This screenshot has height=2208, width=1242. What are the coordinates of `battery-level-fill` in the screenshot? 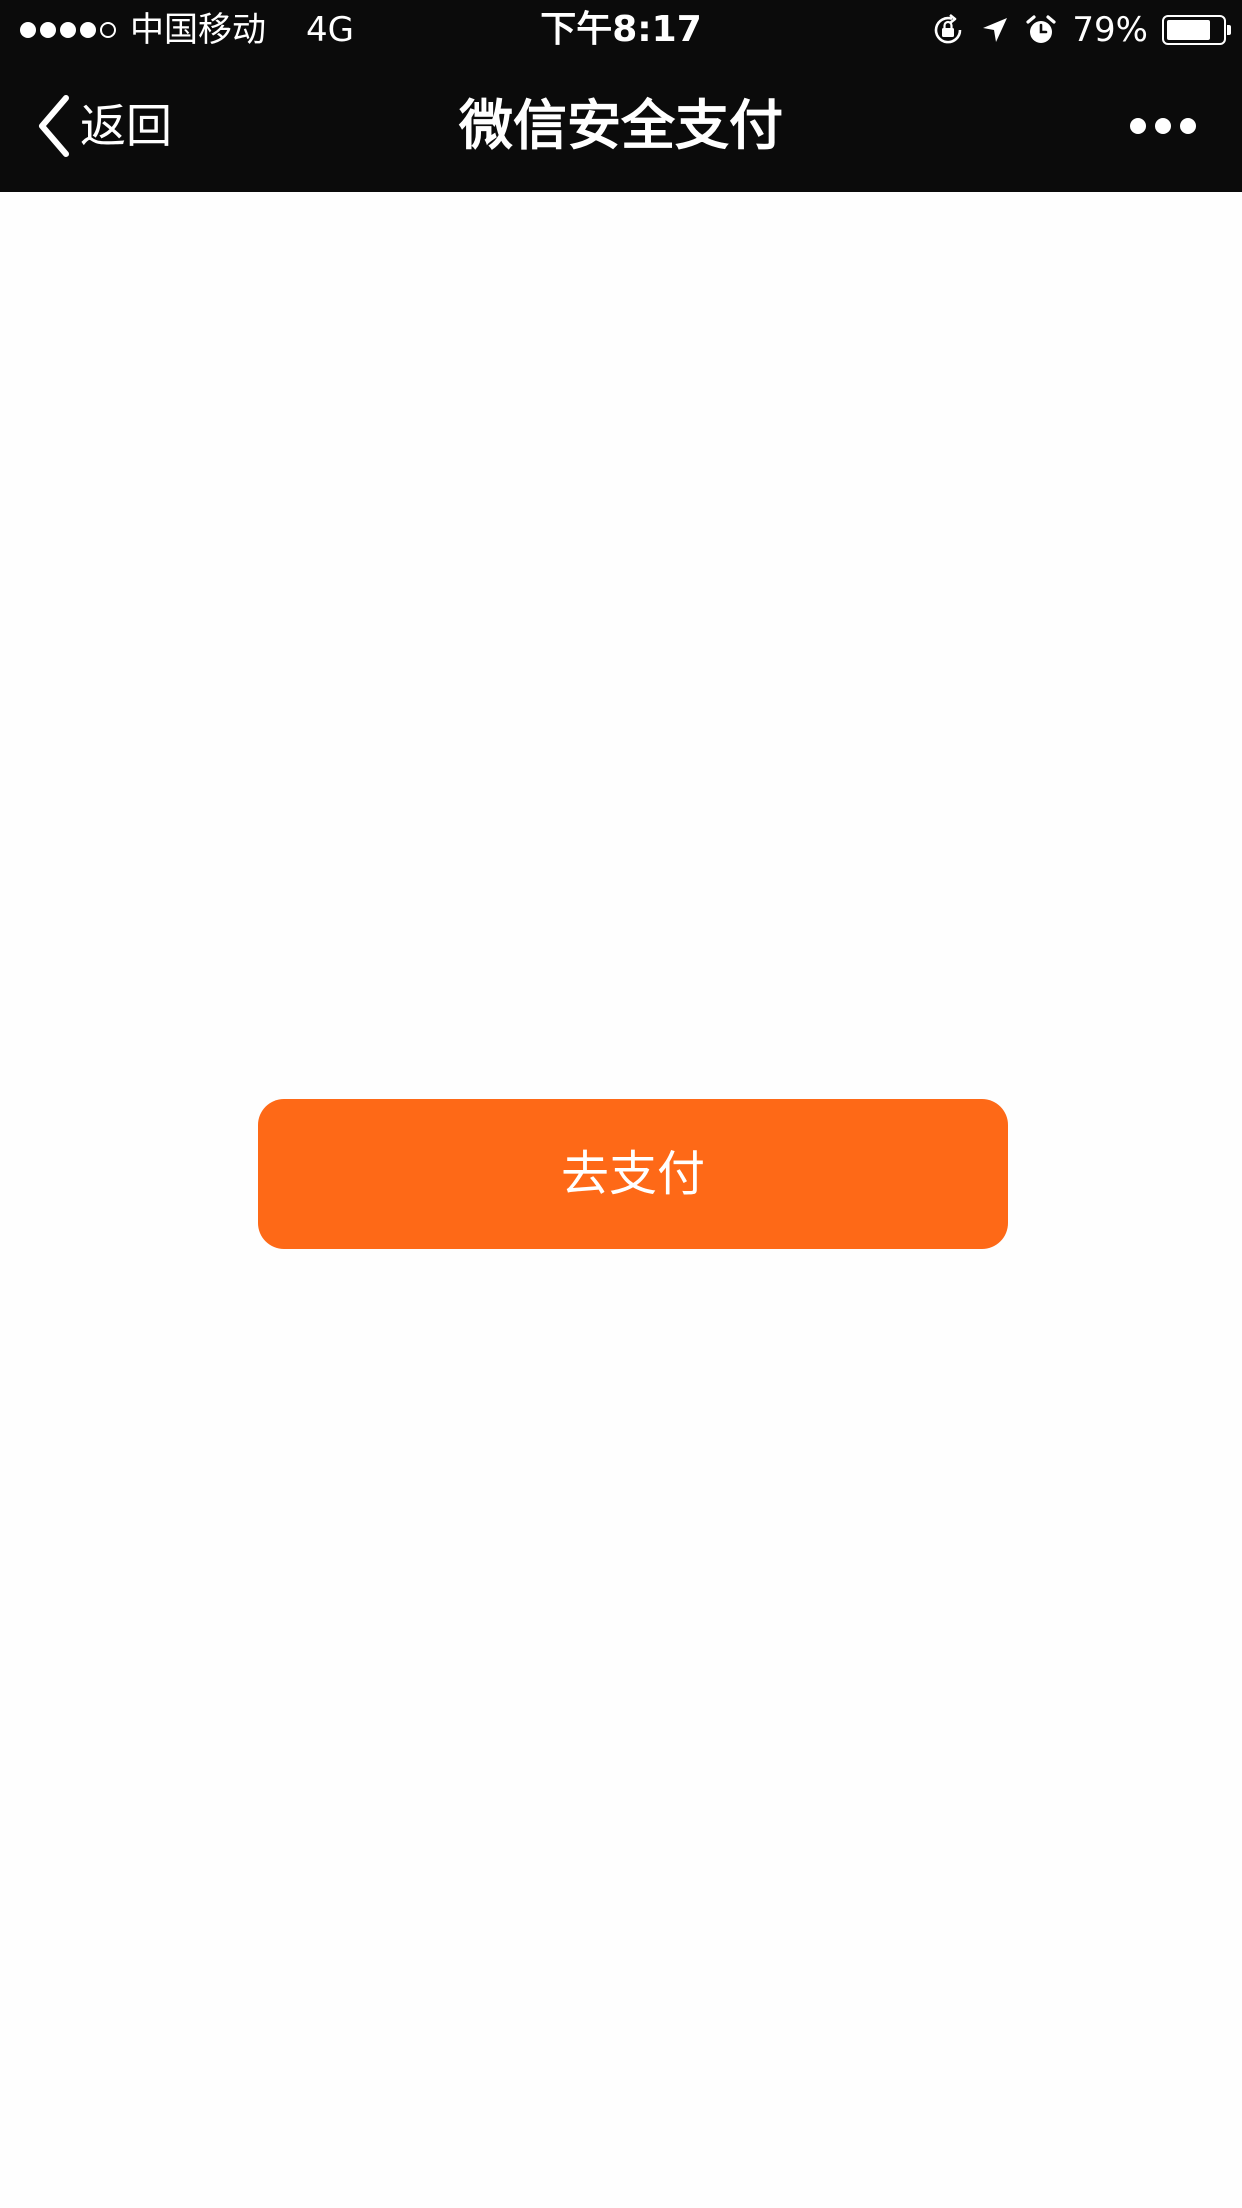 It's located at (1188, 30).